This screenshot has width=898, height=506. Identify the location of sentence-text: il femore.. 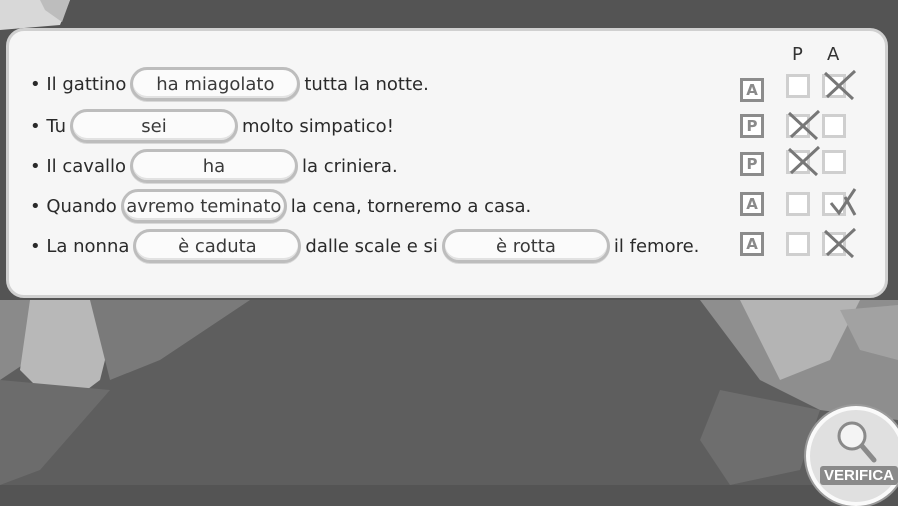
(656, 246).